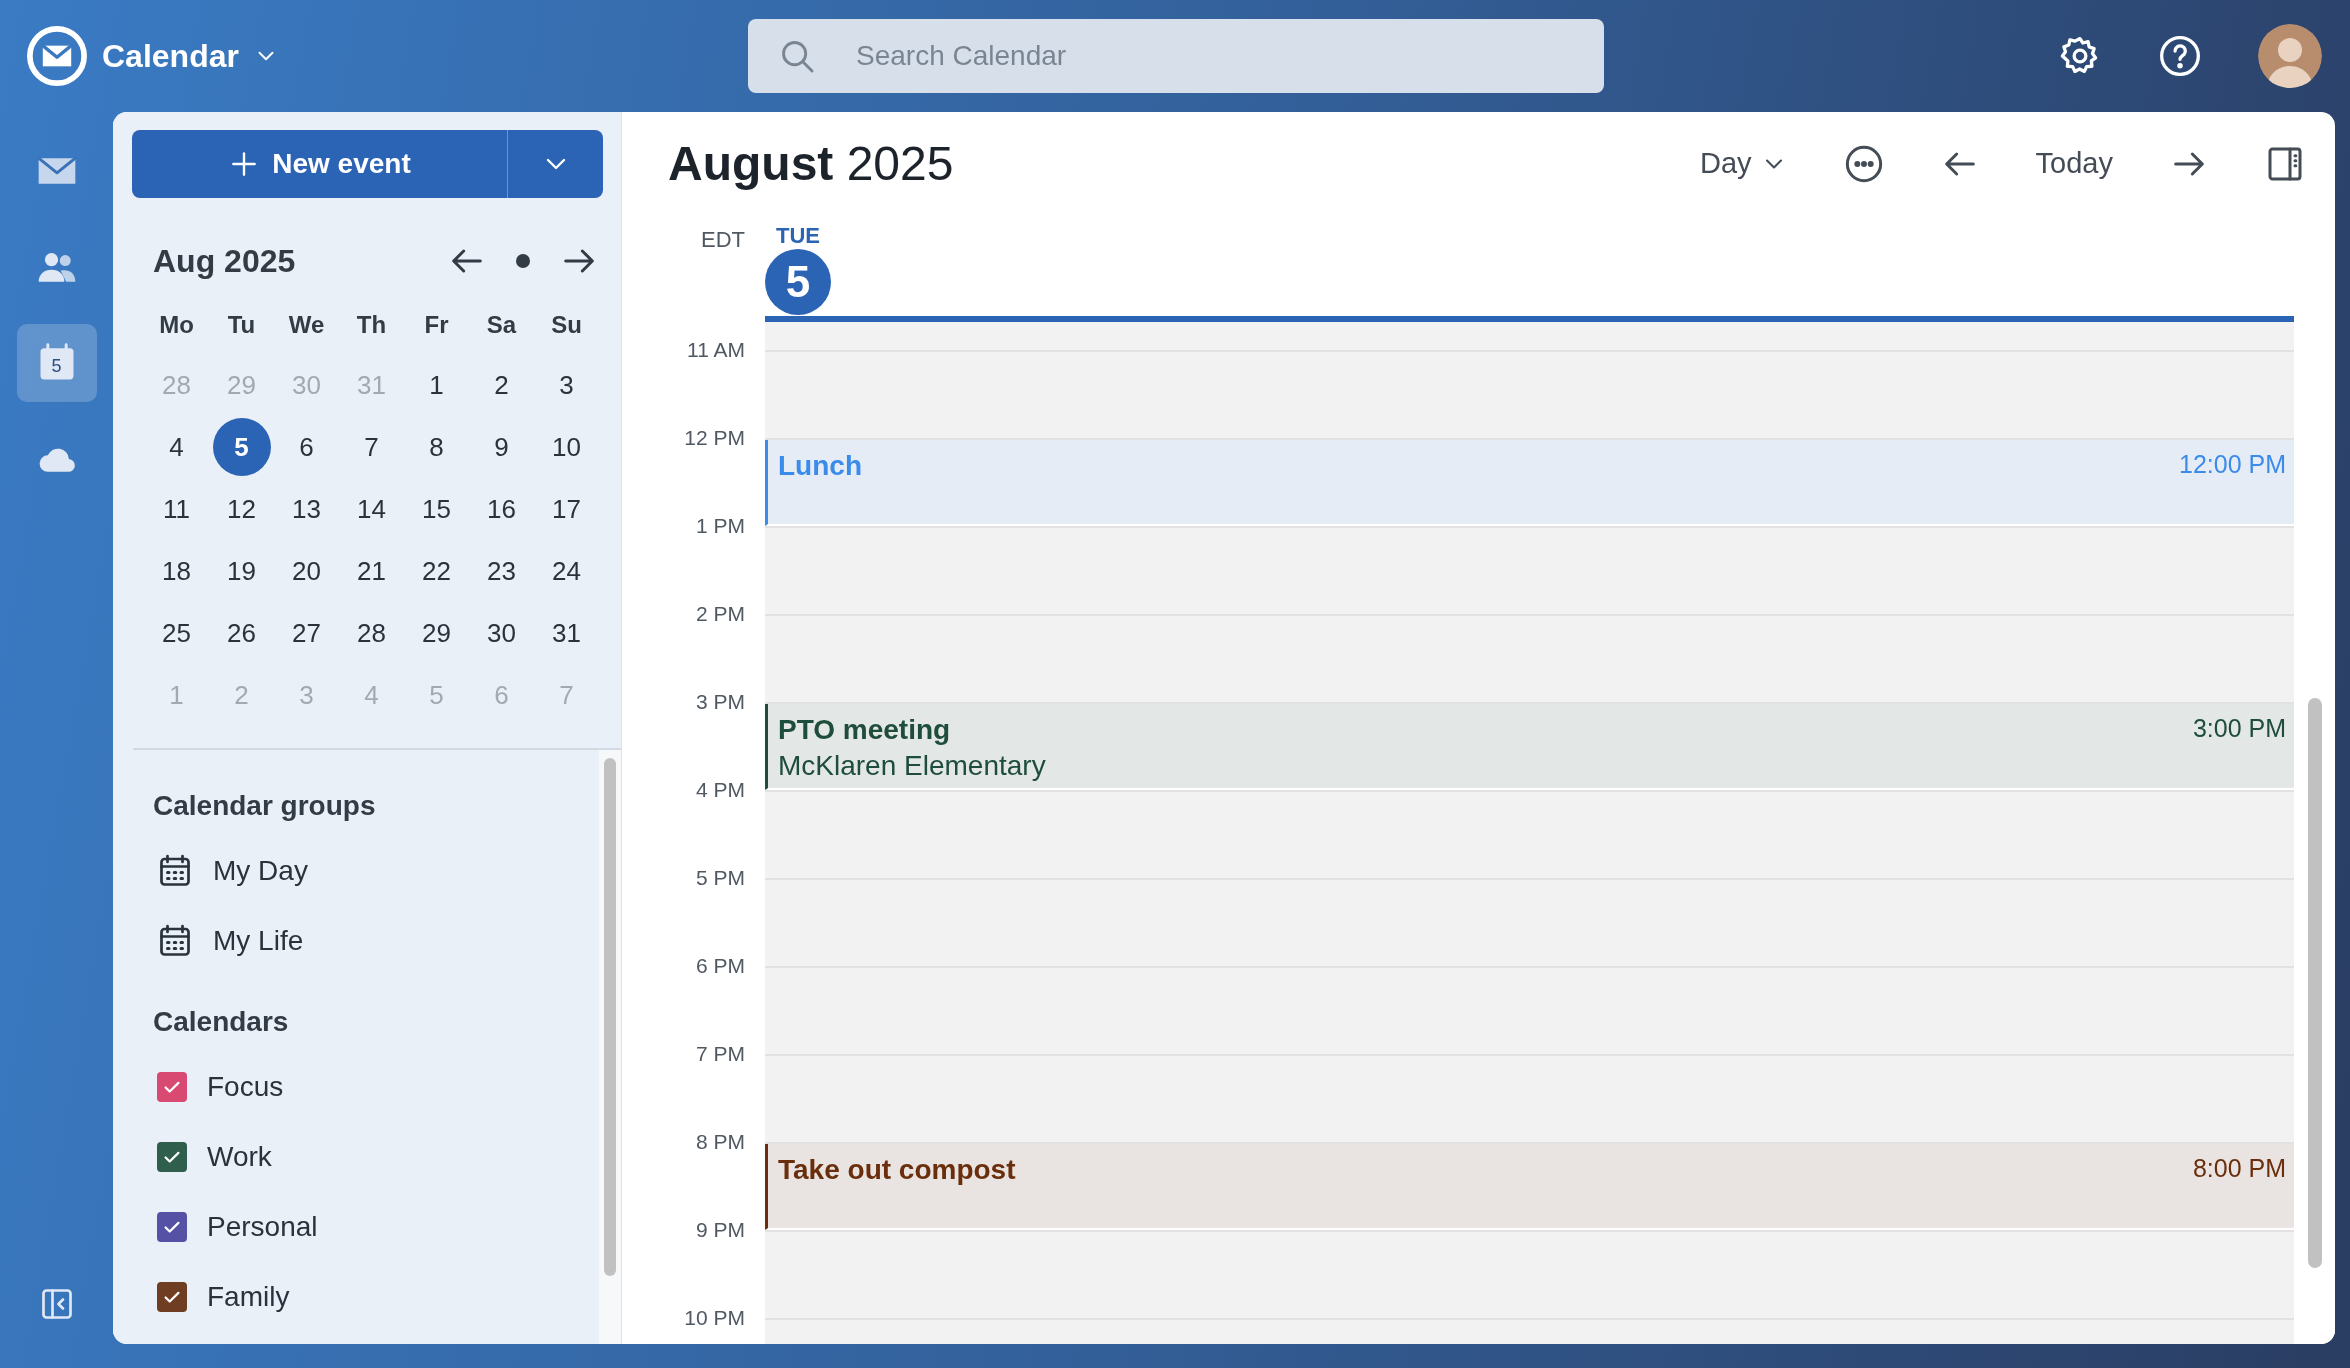 Image resolution: width=2350 pixels, height=1368 pixels. I want to click on weekday-label: Su, so click(566, 325).